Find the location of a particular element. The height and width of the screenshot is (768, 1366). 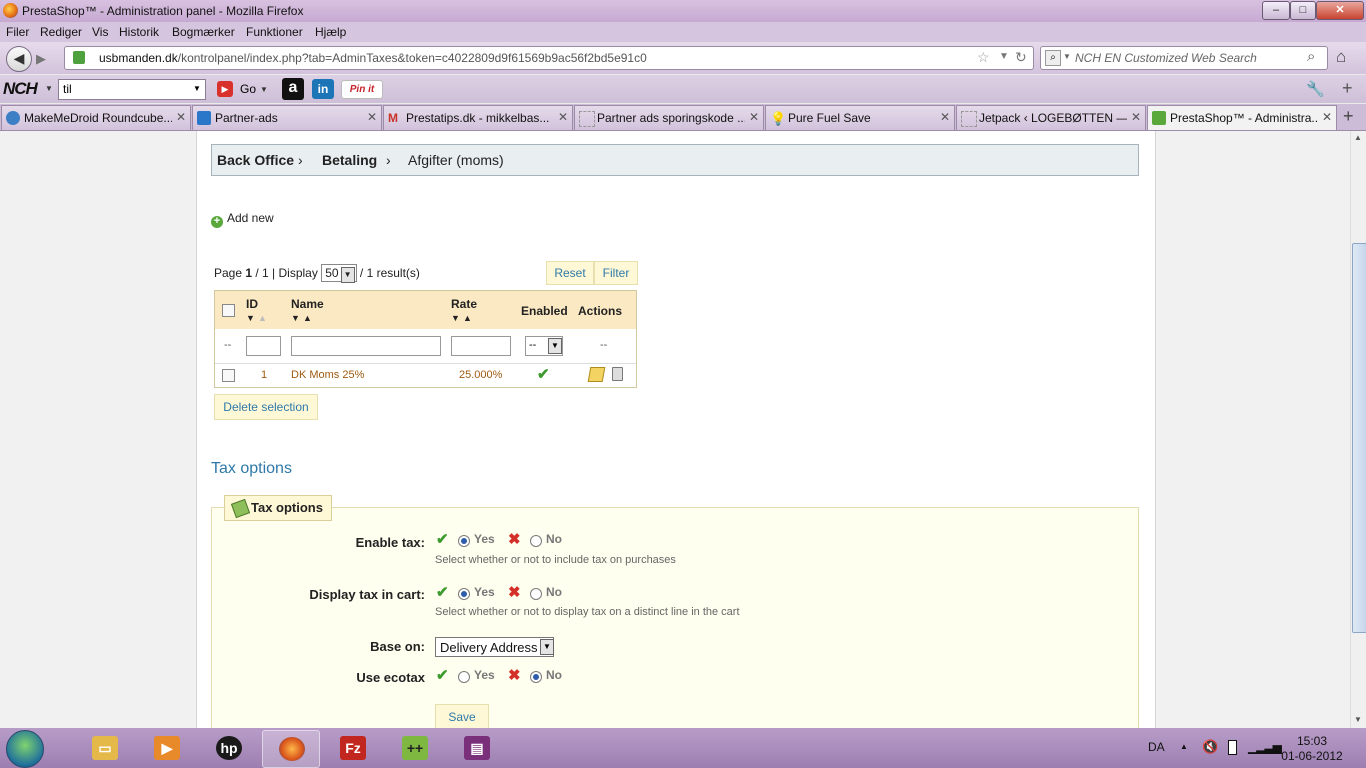

menu-rediger: Rediger is located at coordinates (61, 32).